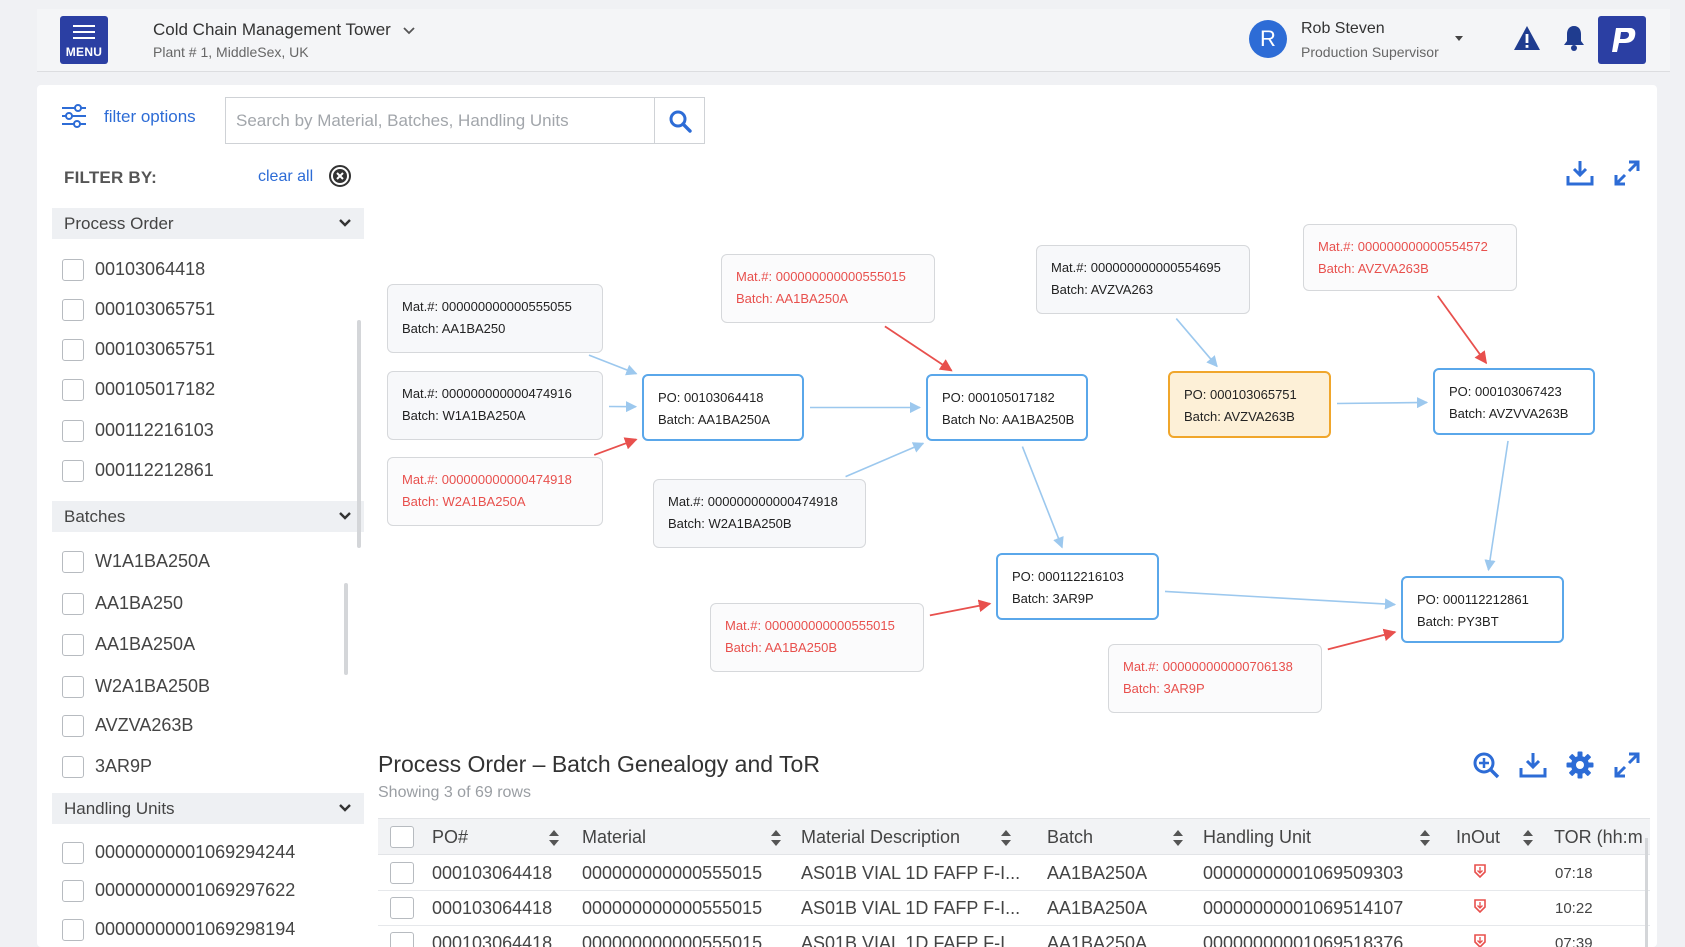  Describe the element at coordinates (1574, 38) in the screenshot. I see `bell-icon` at that location.